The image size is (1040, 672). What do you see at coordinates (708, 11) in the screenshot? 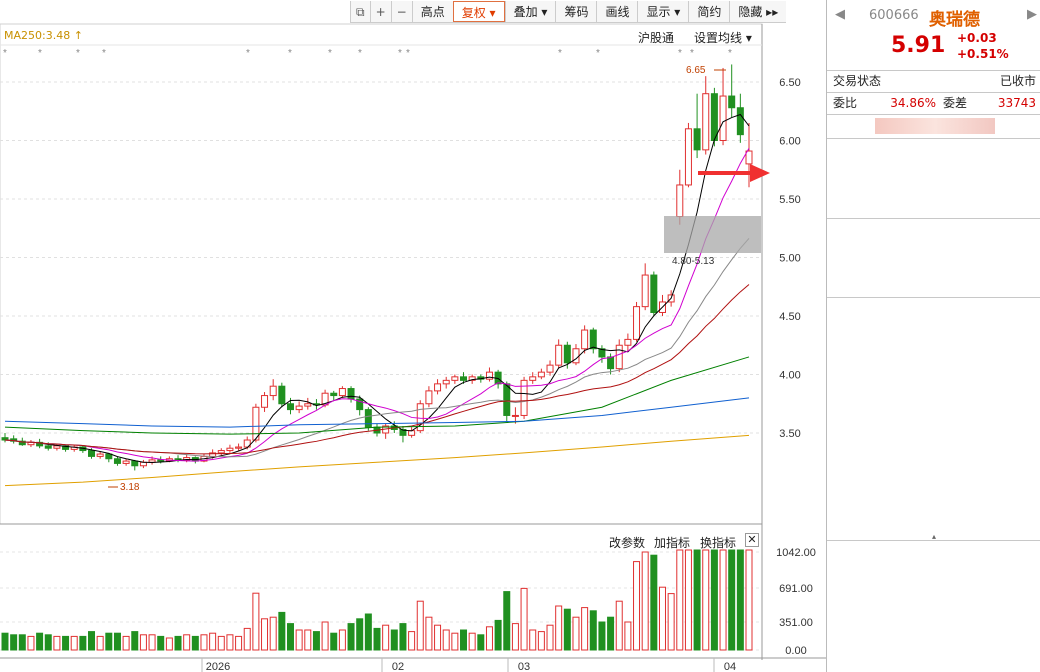
I see `toolbar-simple-button: 简约` at bounding box center [708, 11].